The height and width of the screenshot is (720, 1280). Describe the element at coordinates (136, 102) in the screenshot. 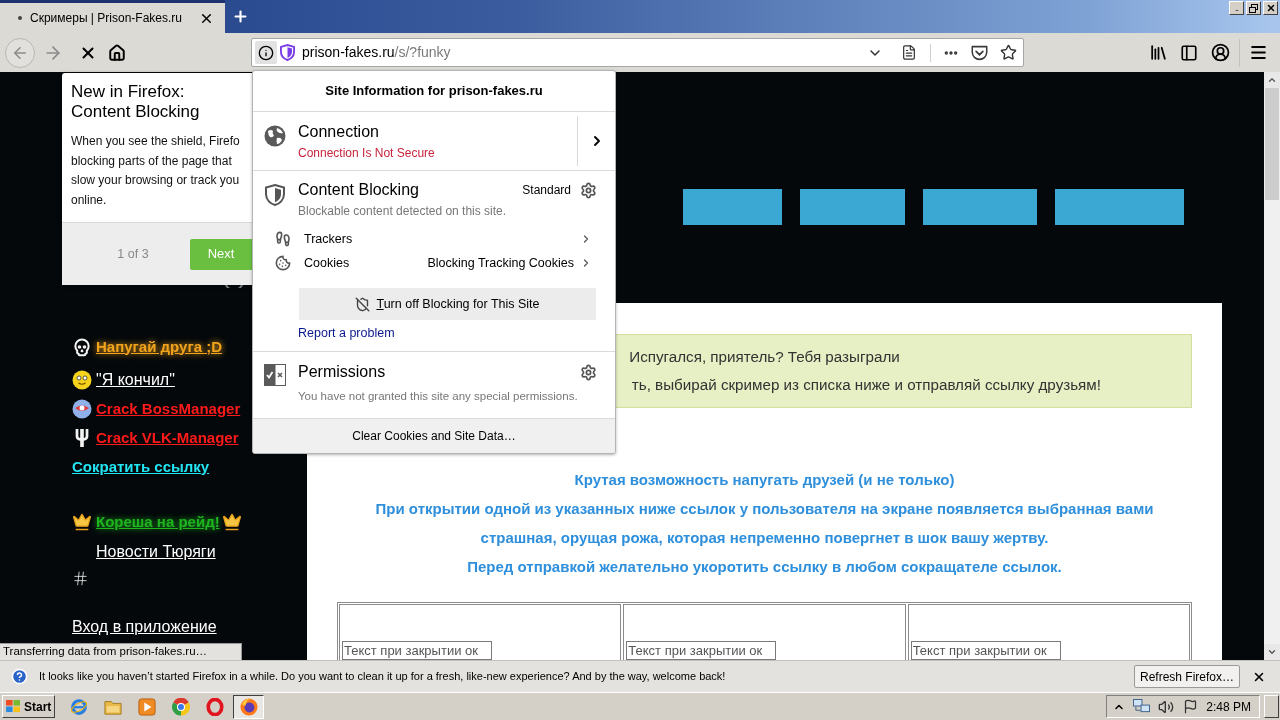

I see `panel-heading: New in Firefox: Content Blocking` at that location.